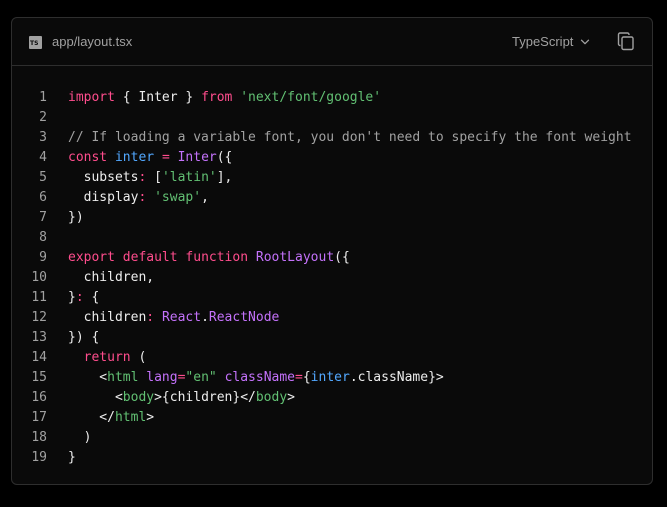 Image resolution: width=667 pixels, height=507 pixels. I want to click on code-token: Inter, so click(197, 157).